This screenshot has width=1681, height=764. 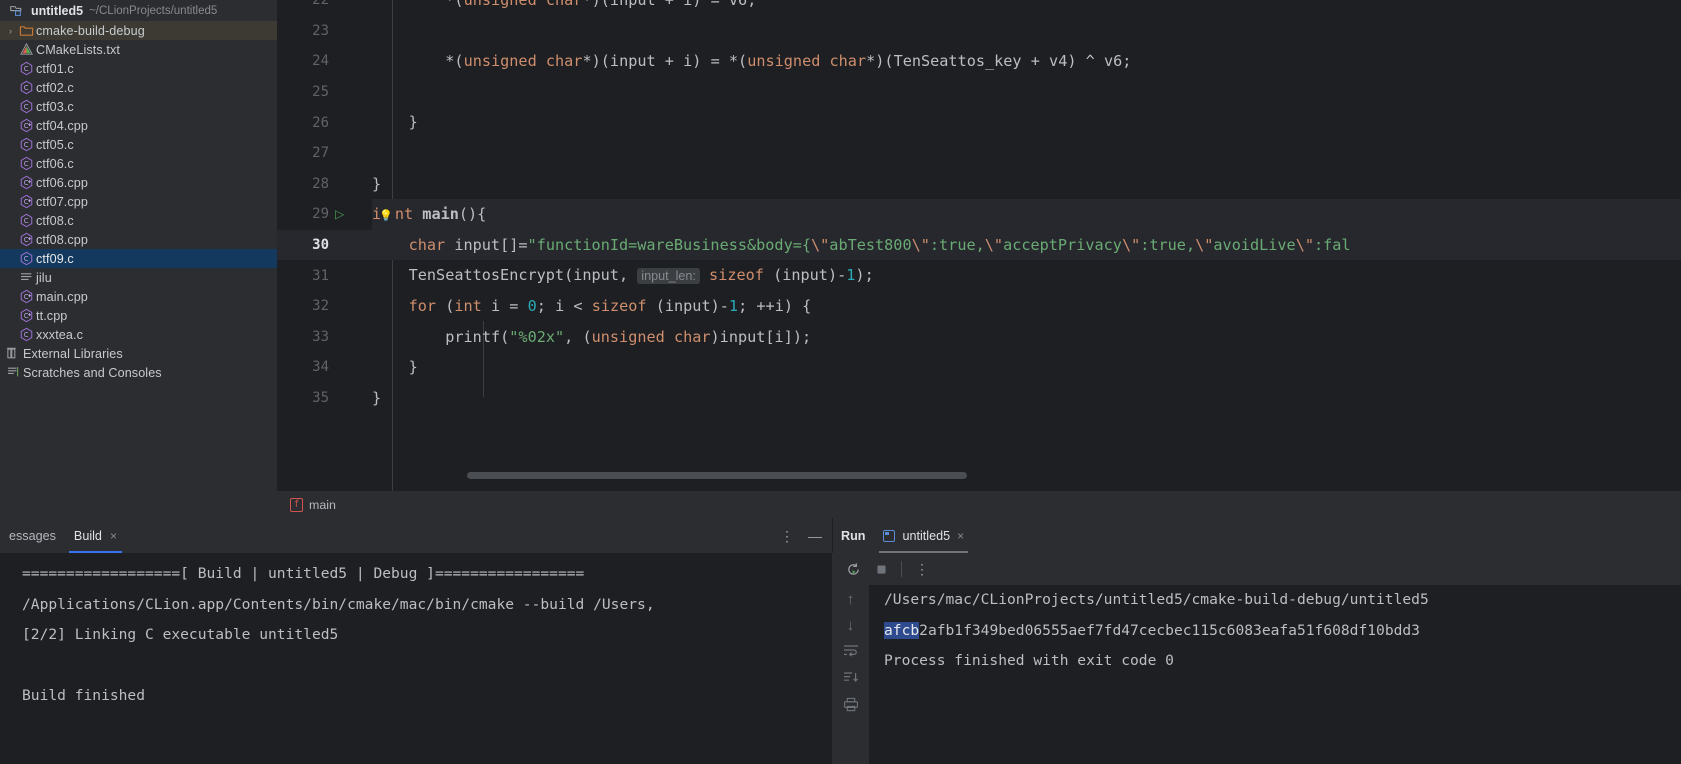 What do you see at coordinates (138, 30) in the screenshot?
I see `tree-item-cmake-build-debug: › cmake-build-debug` at bounding box center [138, 30].